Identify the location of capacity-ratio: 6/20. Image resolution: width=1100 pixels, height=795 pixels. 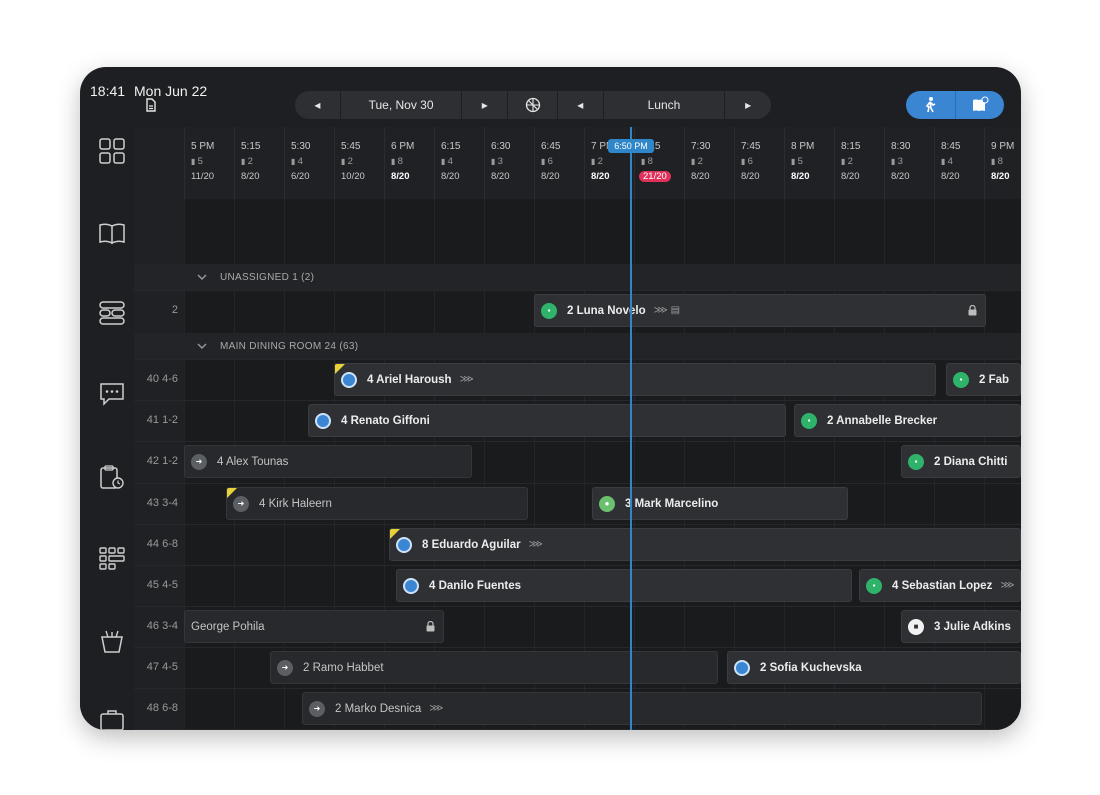
(300, 176).